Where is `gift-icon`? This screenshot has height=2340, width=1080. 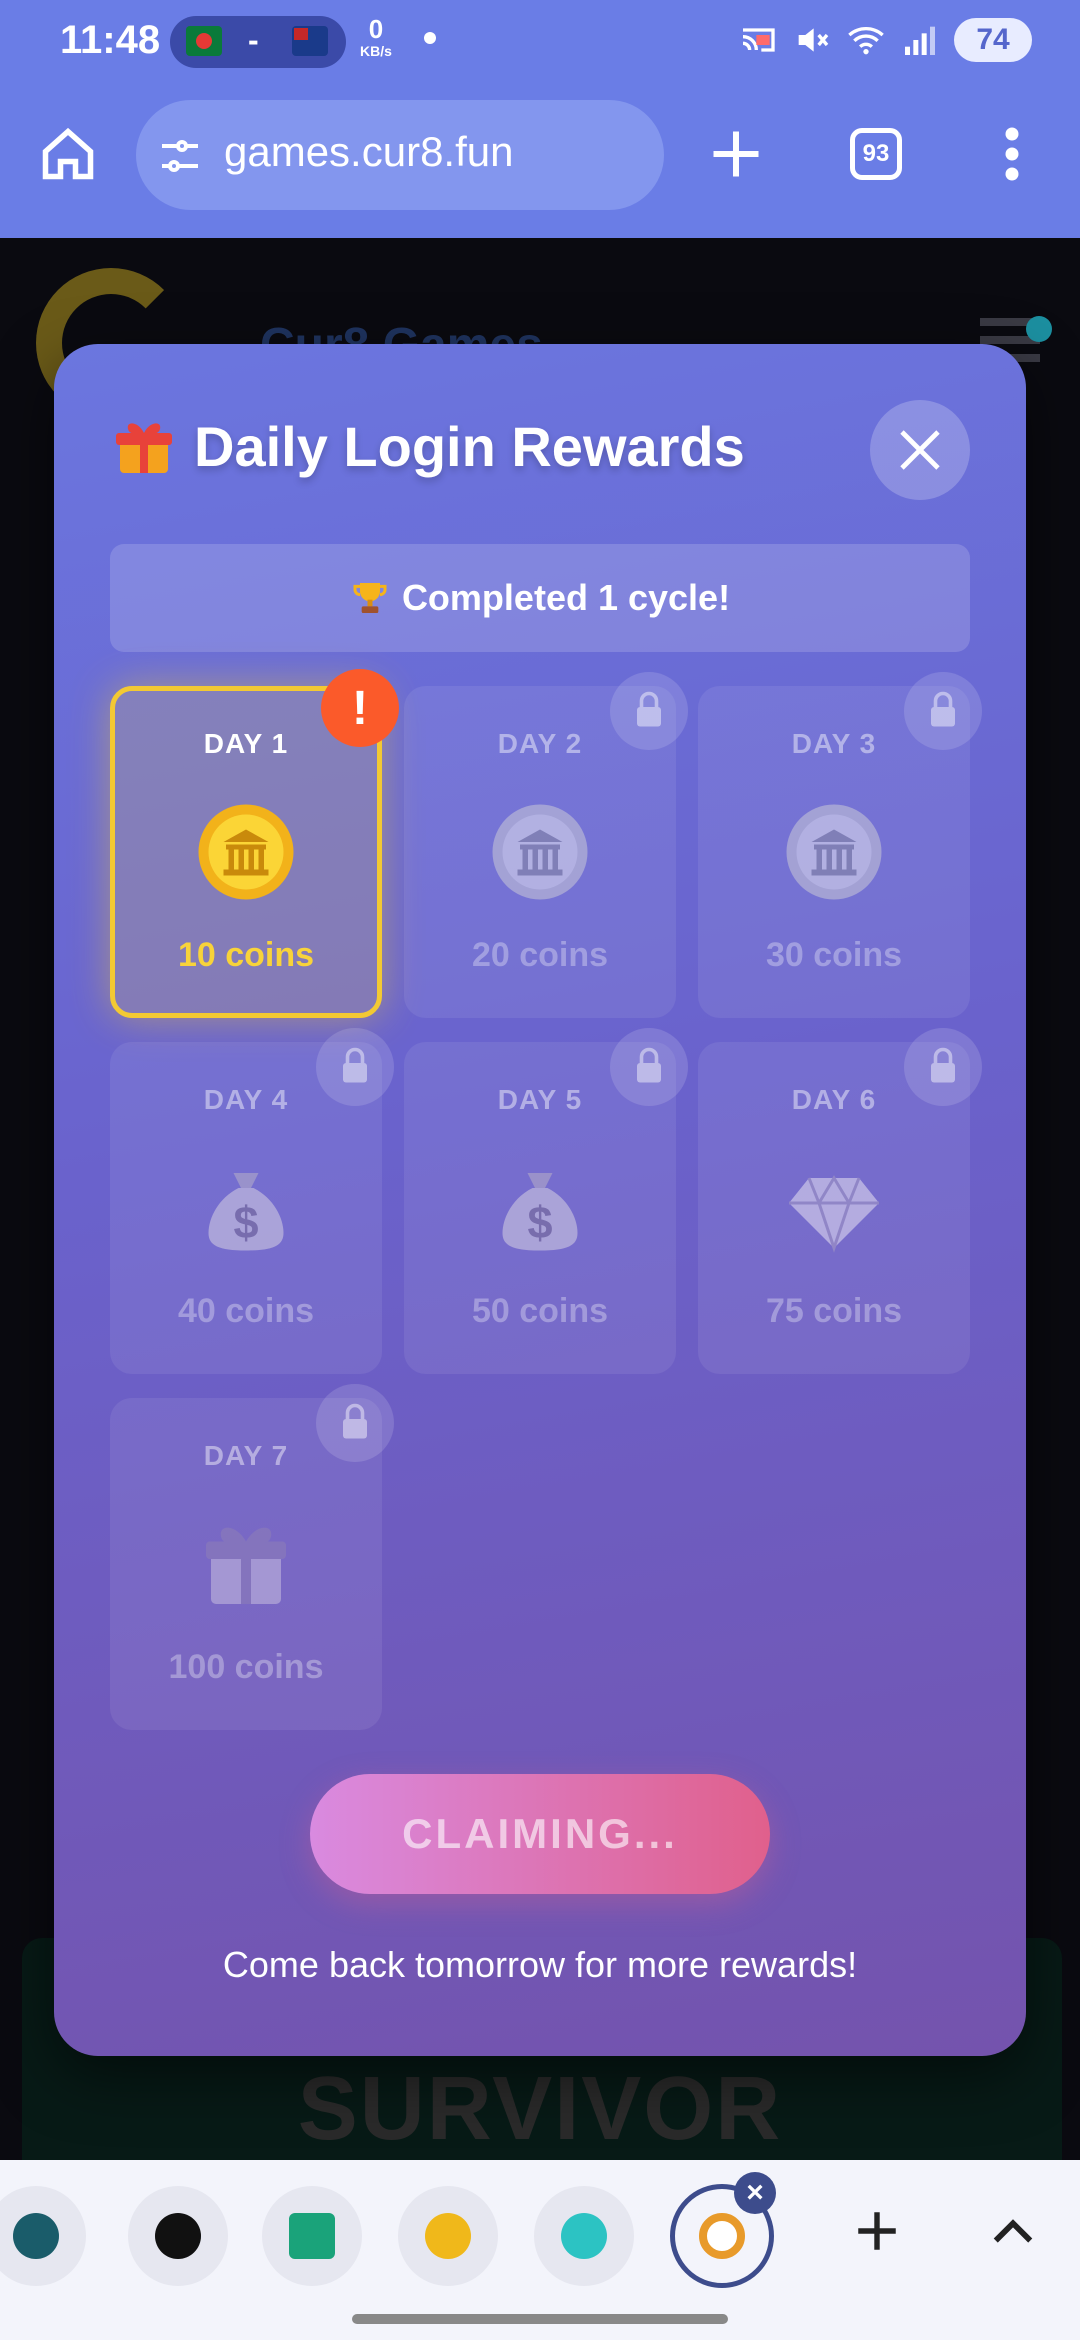 gift-icon is located at coordinates (144, 447).